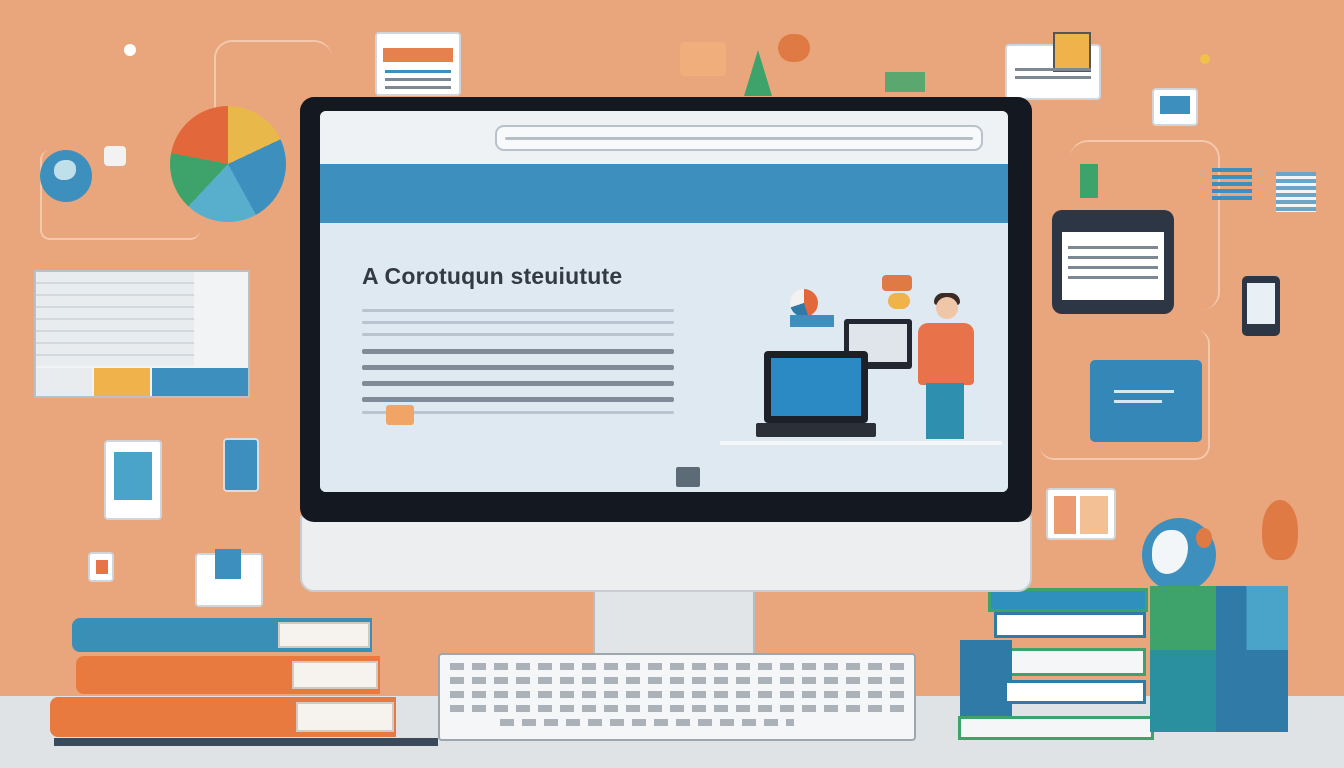  Describe the element at coordinates (739, 138) in the screenshot. I see `address-bar` at that location.